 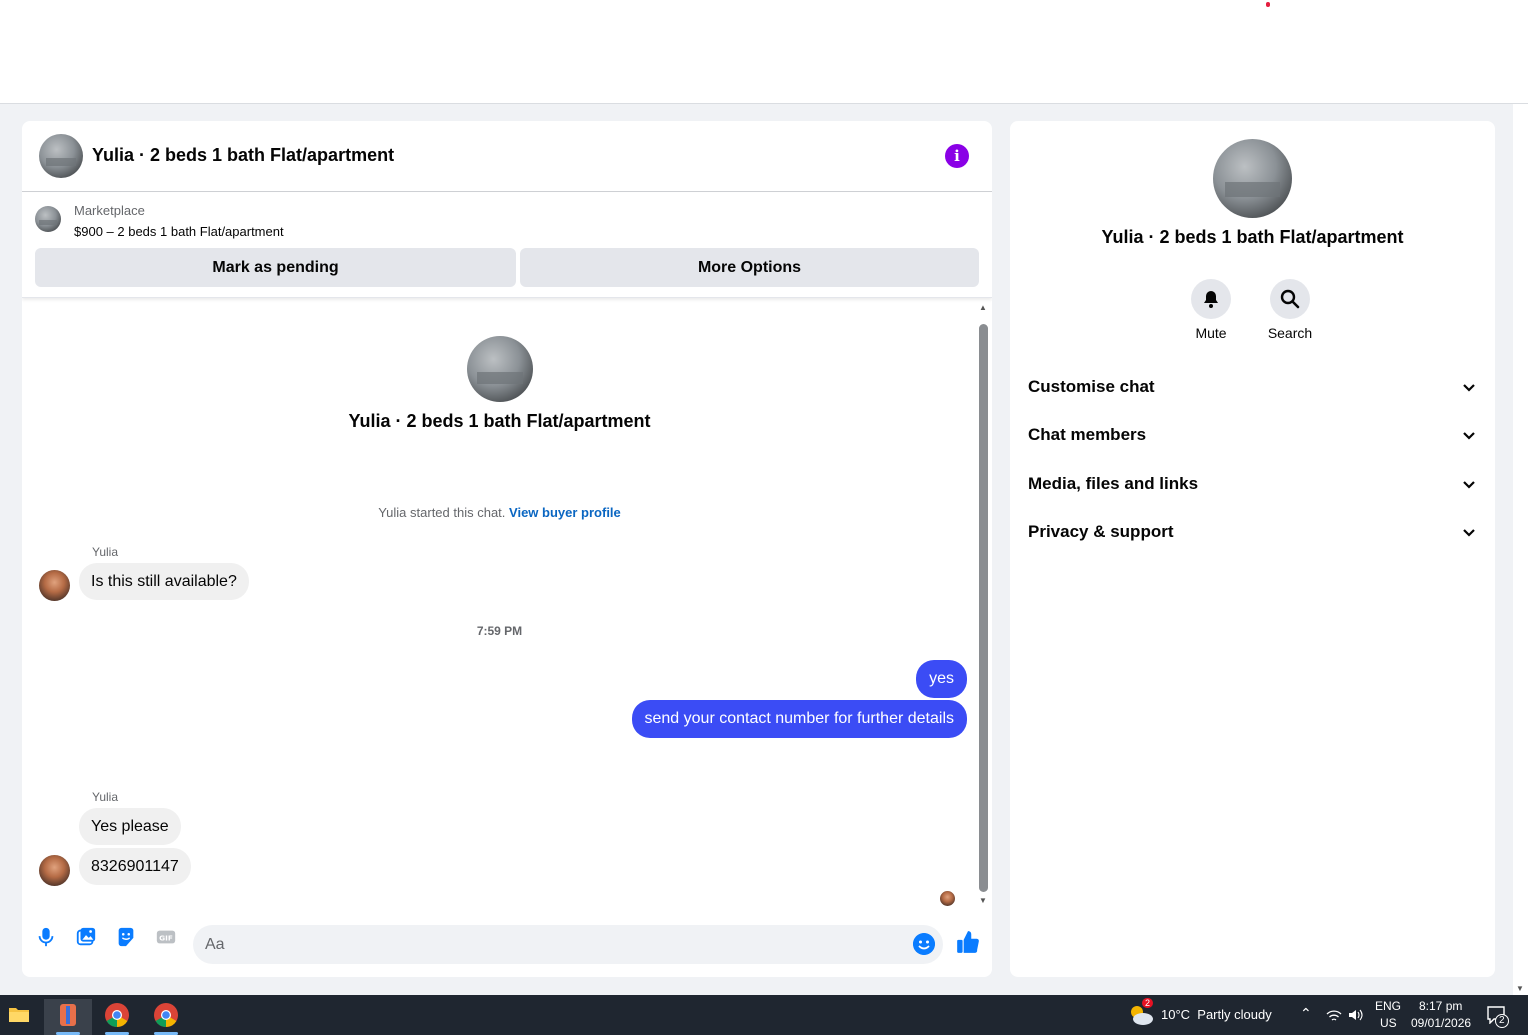 What do you see at coordinates (1253, 484) in the screenshot?
I see `media-files-links-section: Media, files and links` at bounding box center [1253, 484].